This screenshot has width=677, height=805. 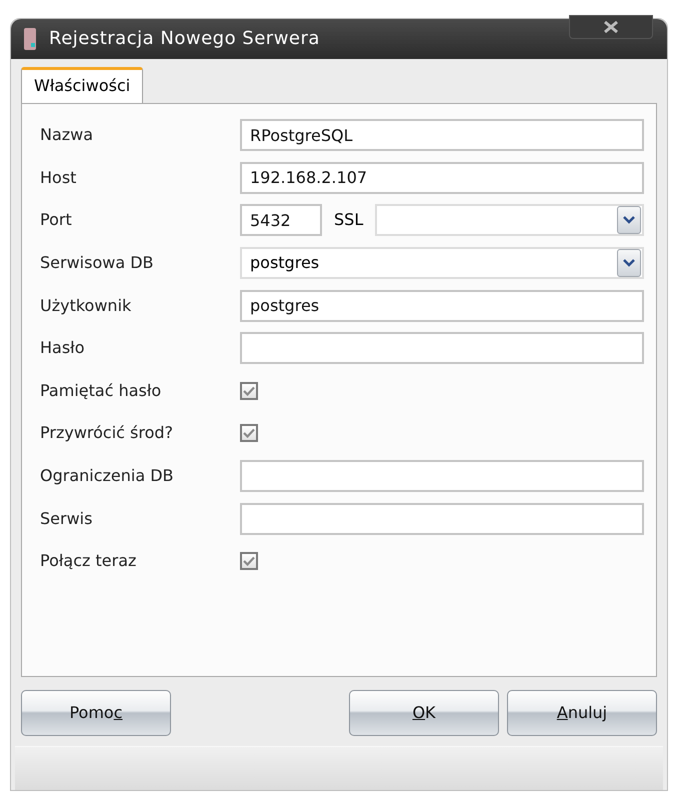 What do you see at coordinates (184, 39) in the screenshot?
I see `window-title: Rejestracja Nowego Serwera` at bounding box center [184, 39].